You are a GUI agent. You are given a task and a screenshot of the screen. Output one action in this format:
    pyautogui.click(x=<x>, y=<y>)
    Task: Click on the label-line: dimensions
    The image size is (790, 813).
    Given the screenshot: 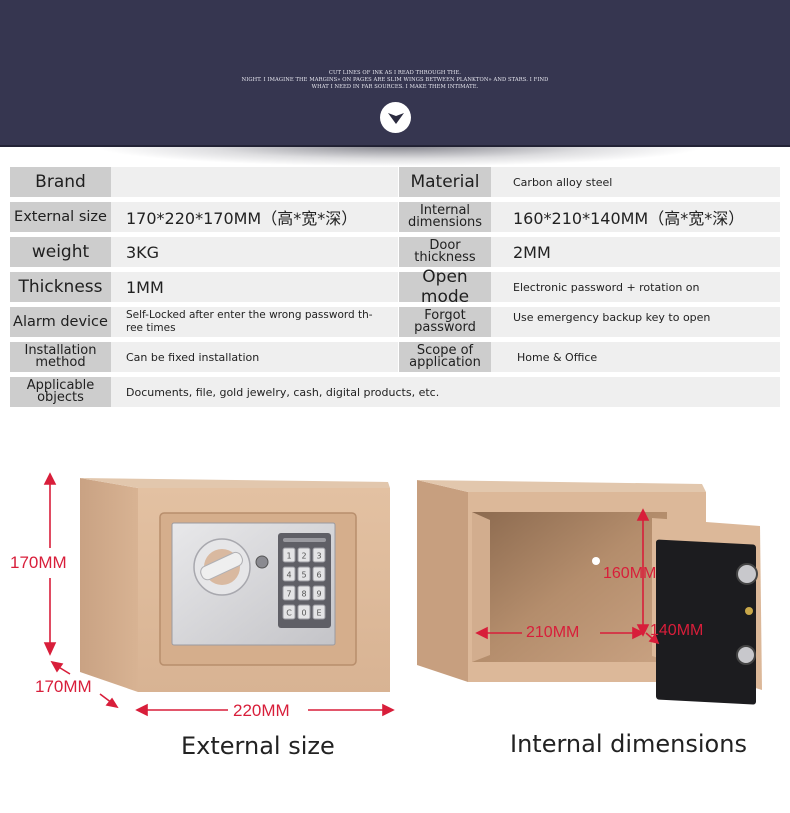 What is the action you would take?
    pyautogui.click(x=445, y=222)
    